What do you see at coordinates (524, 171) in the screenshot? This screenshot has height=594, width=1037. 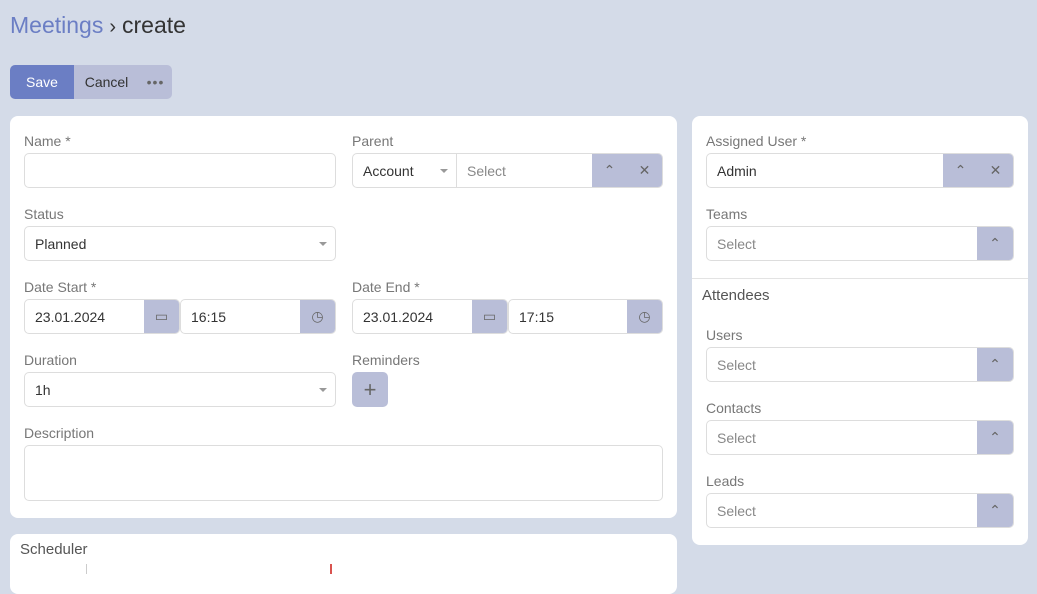 I see `parent-input: Select` at bounding box center [524, 171].